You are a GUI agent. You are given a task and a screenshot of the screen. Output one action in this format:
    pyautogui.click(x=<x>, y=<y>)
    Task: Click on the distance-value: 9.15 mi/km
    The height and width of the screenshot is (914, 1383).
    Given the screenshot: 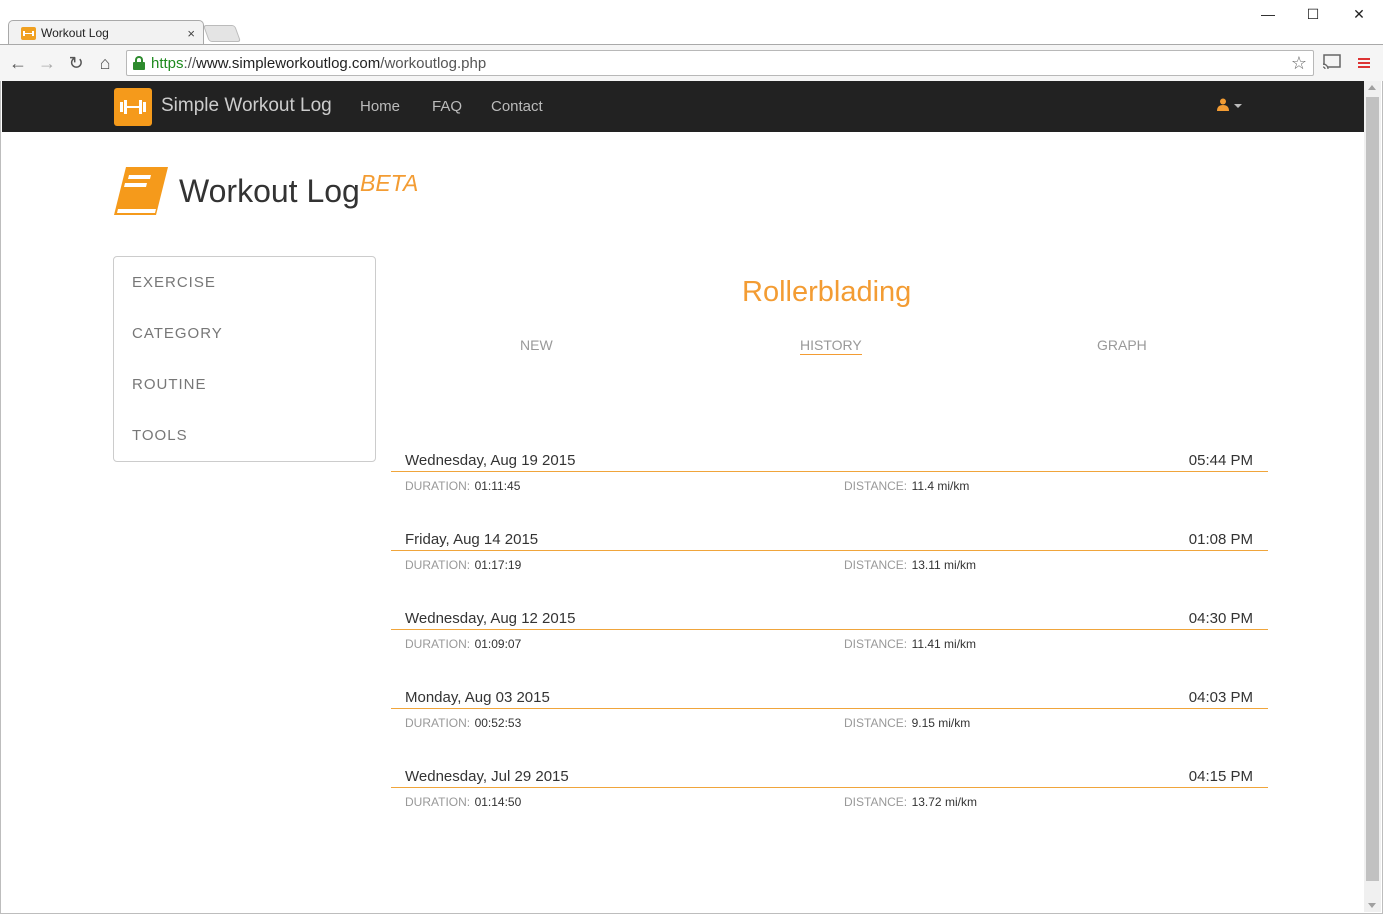 What is the action you would take?
    pyautogui.click(x=941, y=723)
    